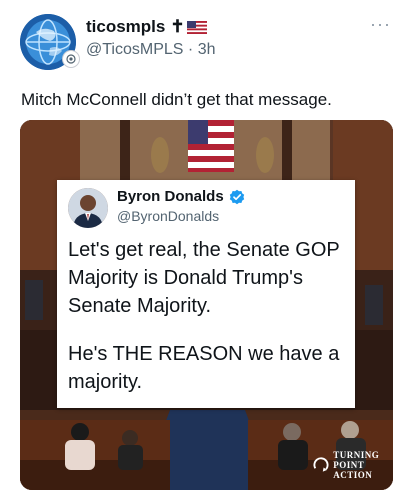 This screenshot has width=413, height=500. I want to click on turning-point-logo-icon, so click(321, 464).